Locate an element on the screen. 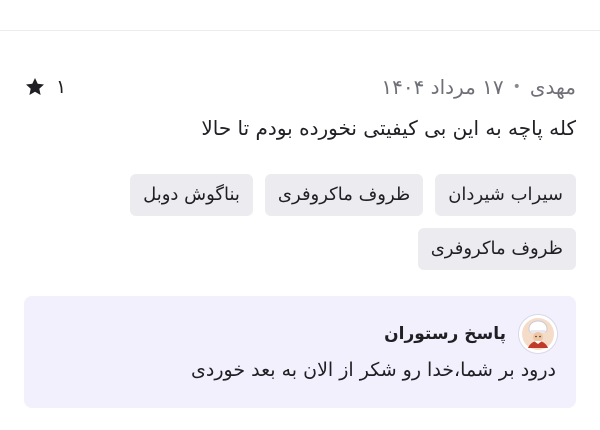  reply-header: پاسخ رستوران is located at coordinates (471, 334).